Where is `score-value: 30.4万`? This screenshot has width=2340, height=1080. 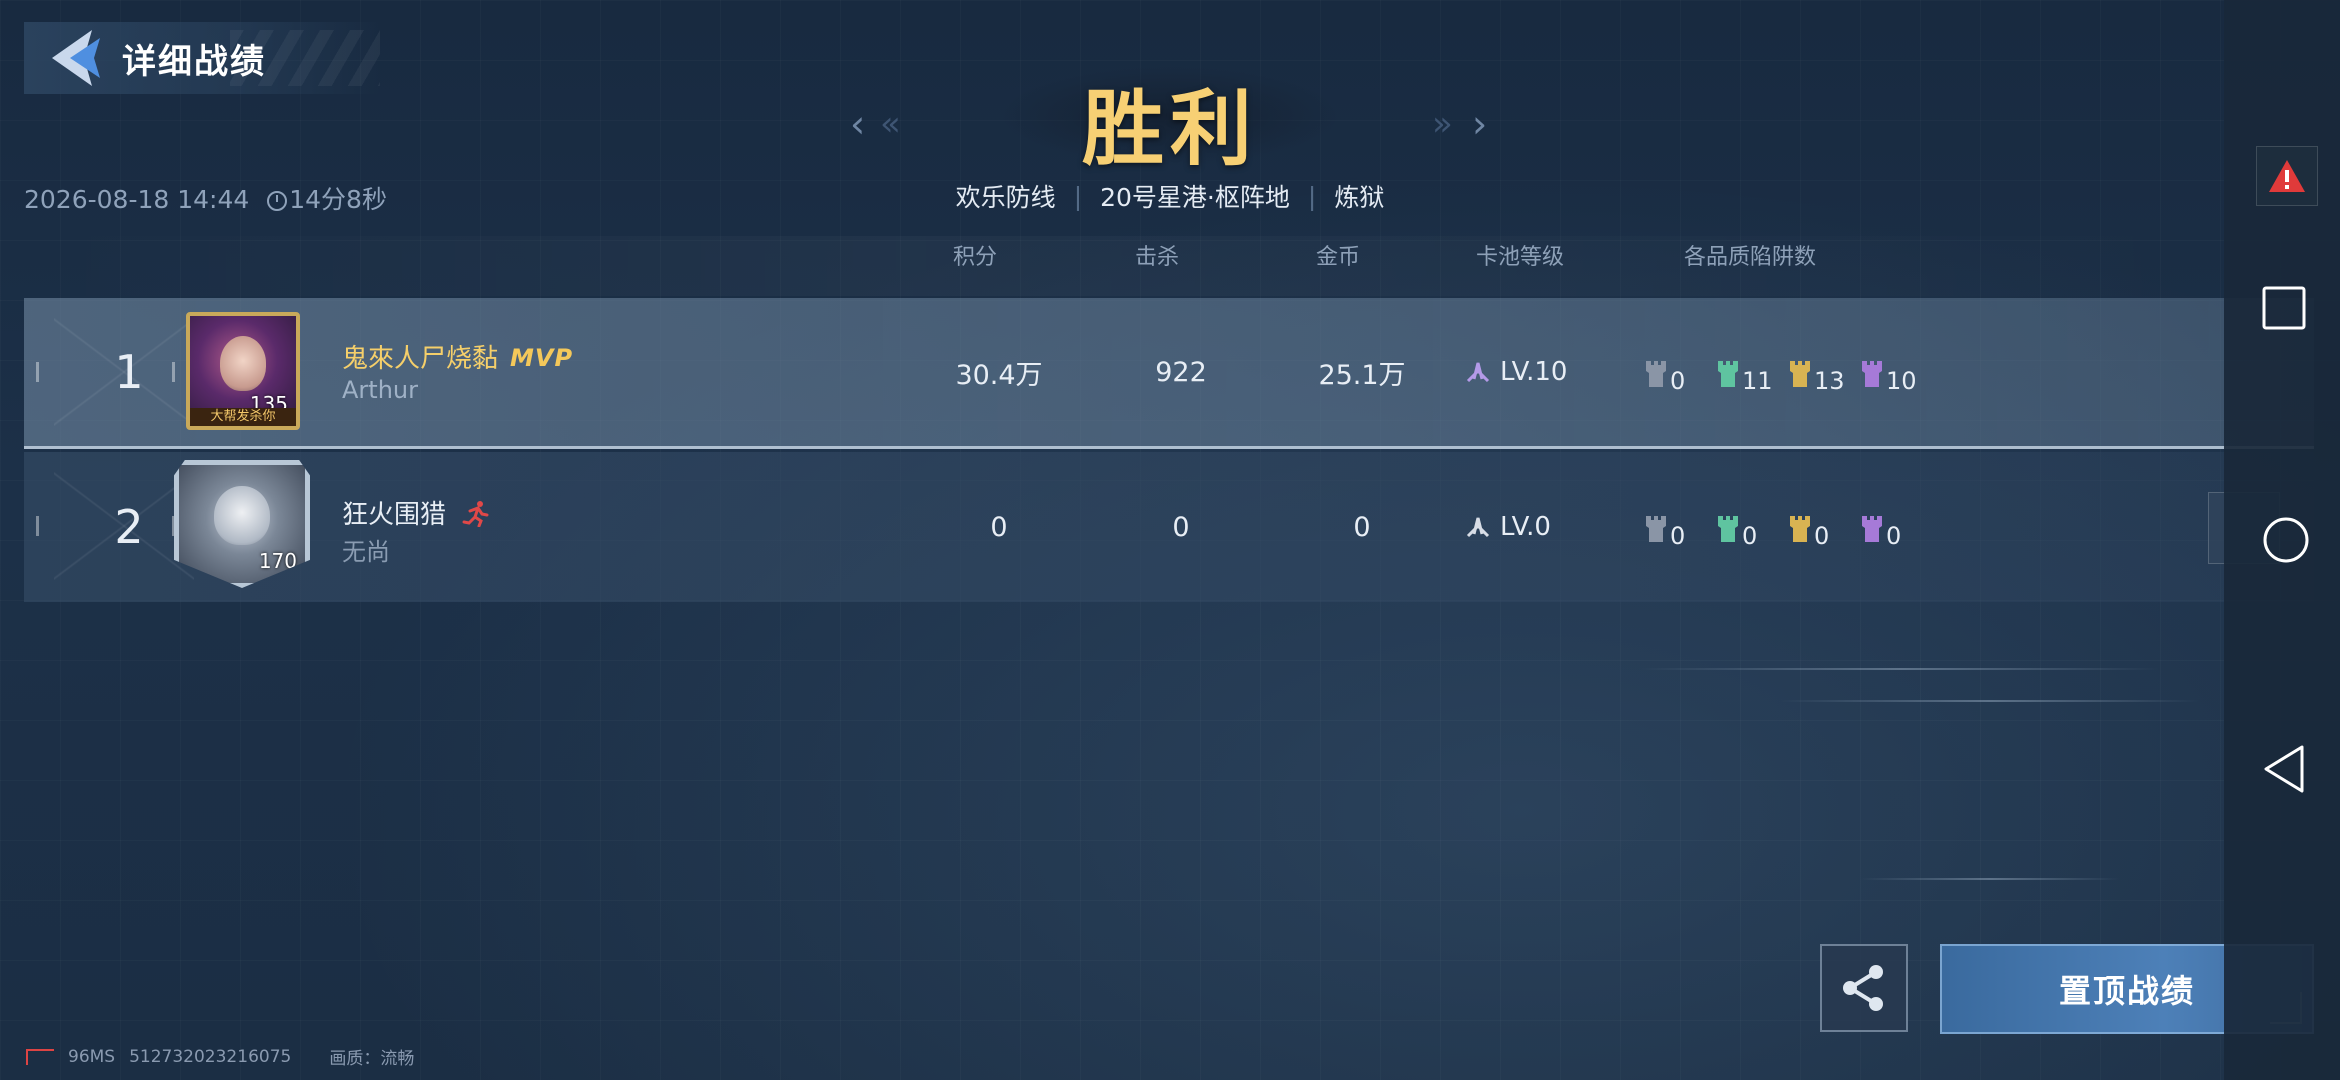 score-value: 30.4万 is located at coordinates (999, 375).